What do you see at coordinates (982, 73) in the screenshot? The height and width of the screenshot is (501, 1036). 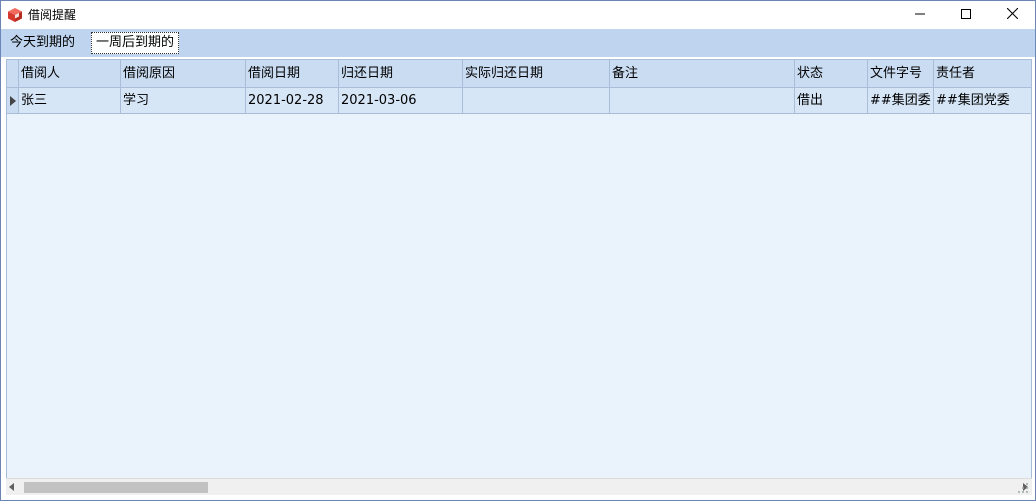 I see `column-header-responsible-party: 责任者` at bounding box center [982, 73].